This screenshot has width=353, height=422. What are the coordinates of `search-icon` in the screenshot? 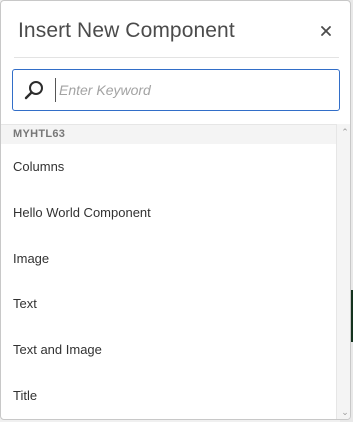 It's located at (33, 90).